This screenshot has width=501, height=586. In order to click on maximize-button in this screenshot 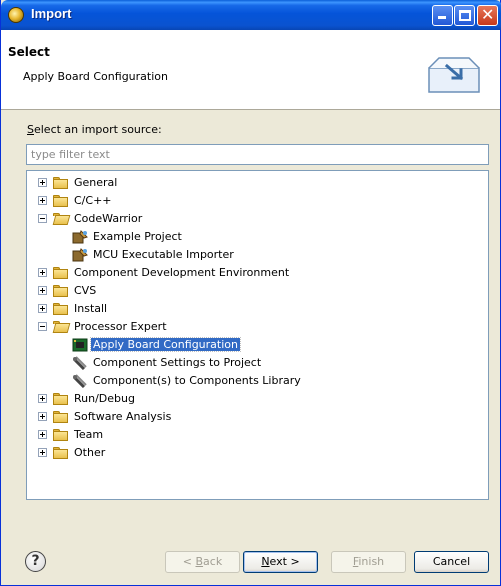, I will do `click(464, 15)`.